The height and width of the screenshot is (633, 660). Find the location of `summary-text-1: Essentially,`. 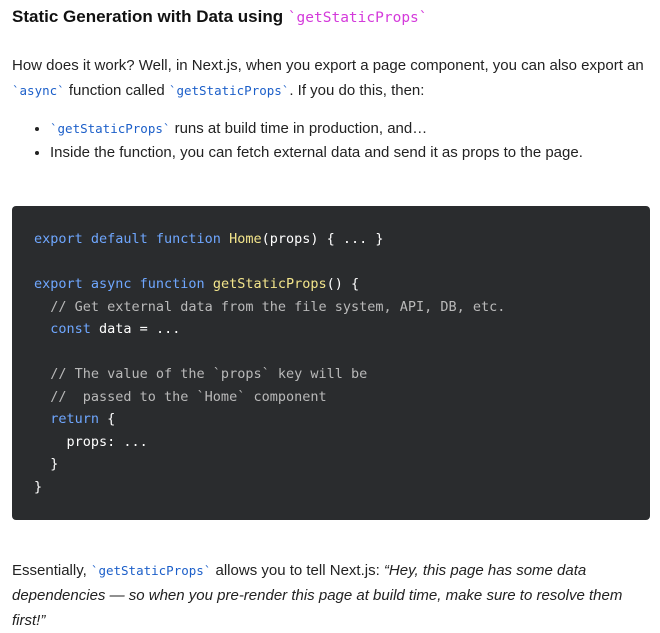

summary-text-1: Essentially, is located at coordinates (51, 570).